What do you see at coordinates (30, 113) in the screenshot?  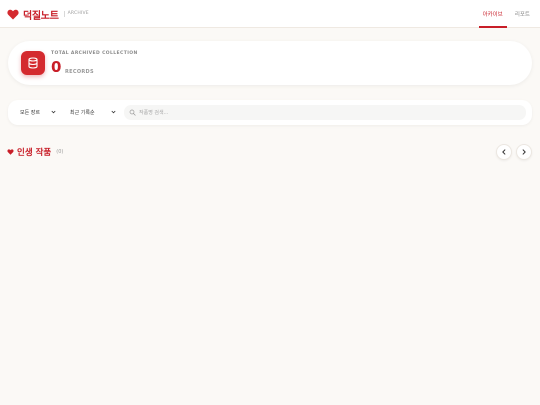 I see `genre-select-value: 모든 장르` at bounding box center [30, 113].